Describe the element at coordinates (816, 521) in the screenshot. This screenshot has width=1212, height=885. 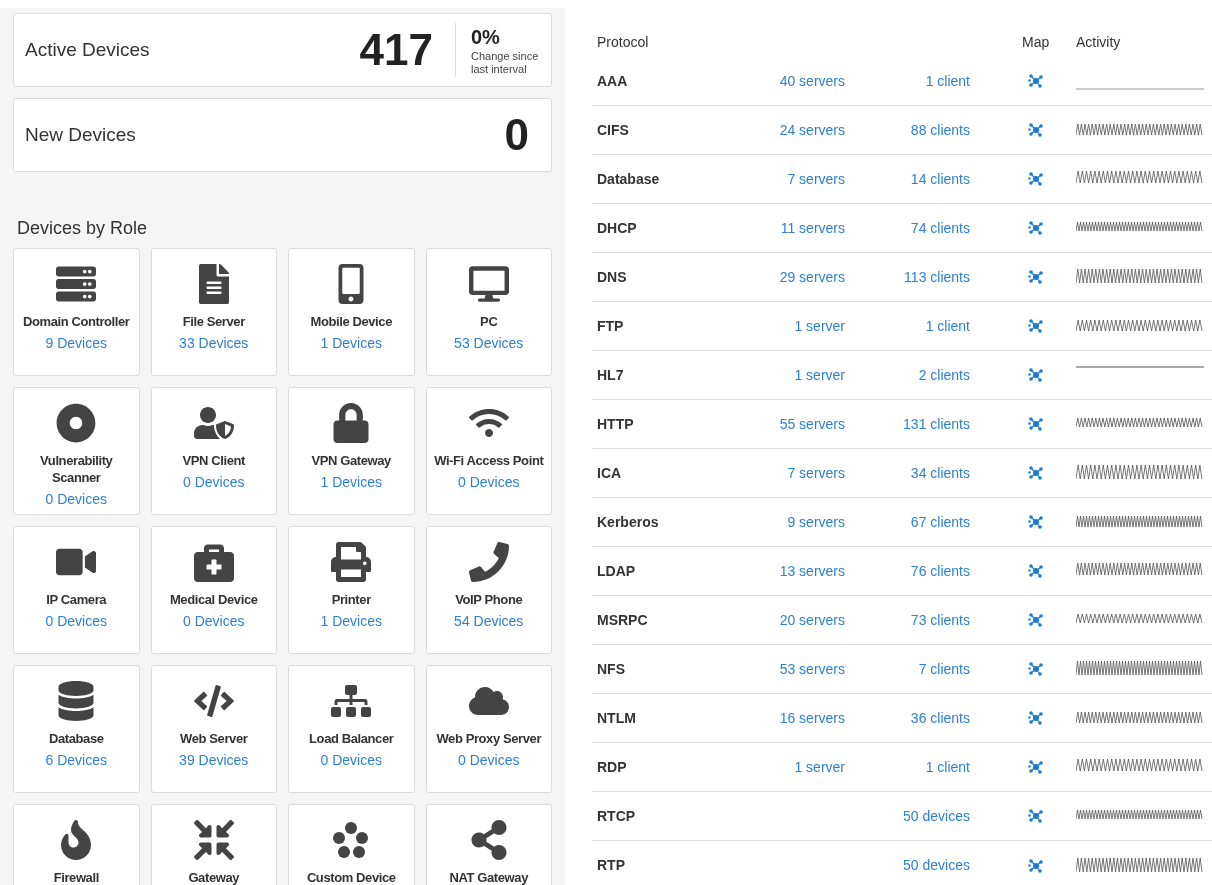
I see `servers-link: 9 servers` at that location.